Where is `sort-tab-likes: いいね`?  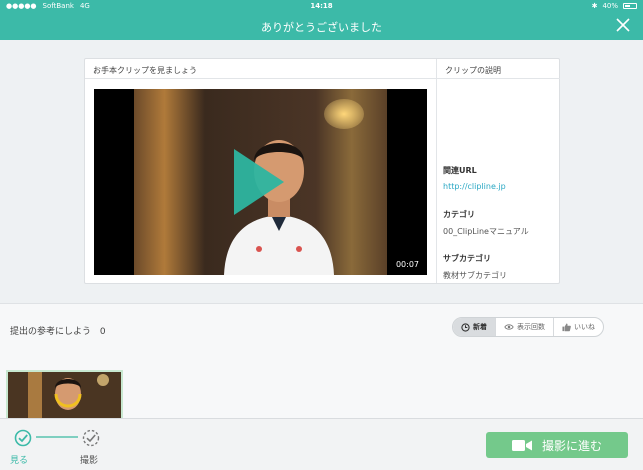
sort-tab-likes: いいね is located at coordinates (578, 327).